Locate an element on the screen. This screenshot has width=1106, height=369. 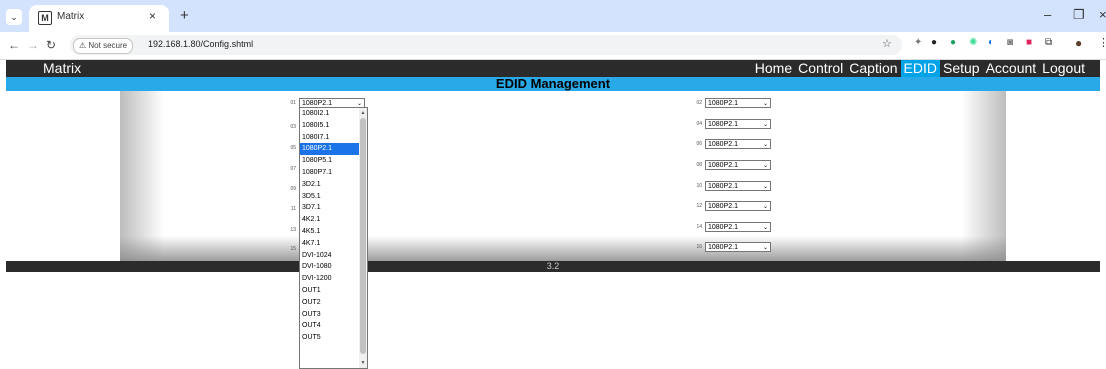
port-number: 09 is located at coordinates (293, 189).